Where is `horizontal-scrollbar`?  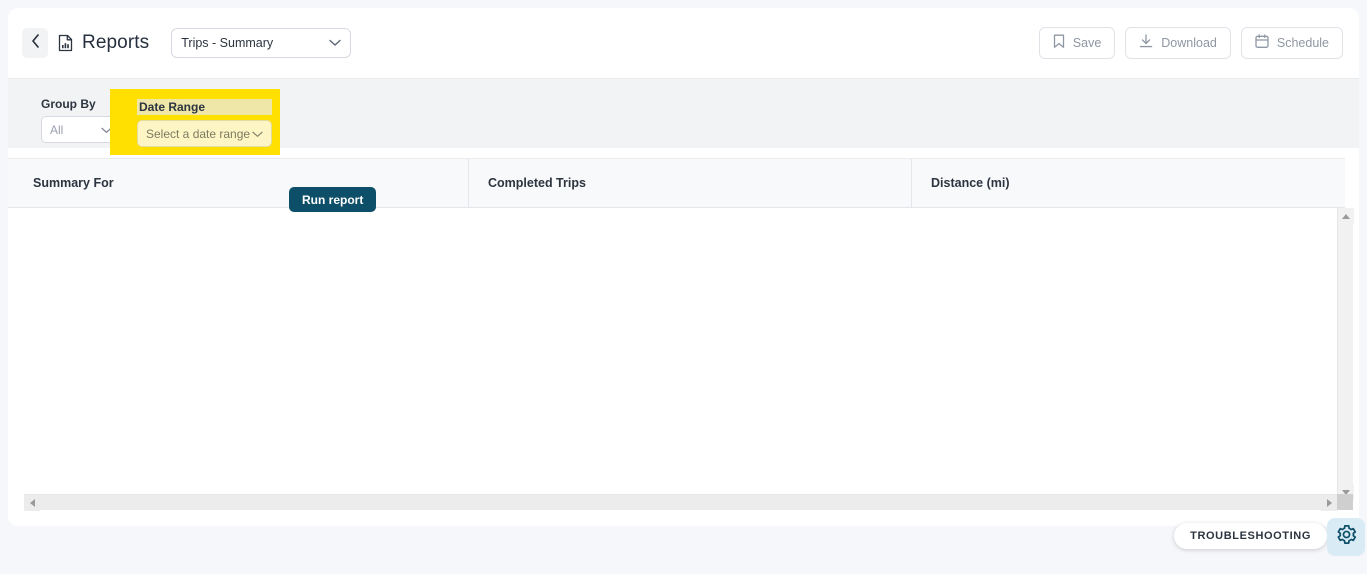 horizontal-scrollbar is located at coordinates (680, 502).